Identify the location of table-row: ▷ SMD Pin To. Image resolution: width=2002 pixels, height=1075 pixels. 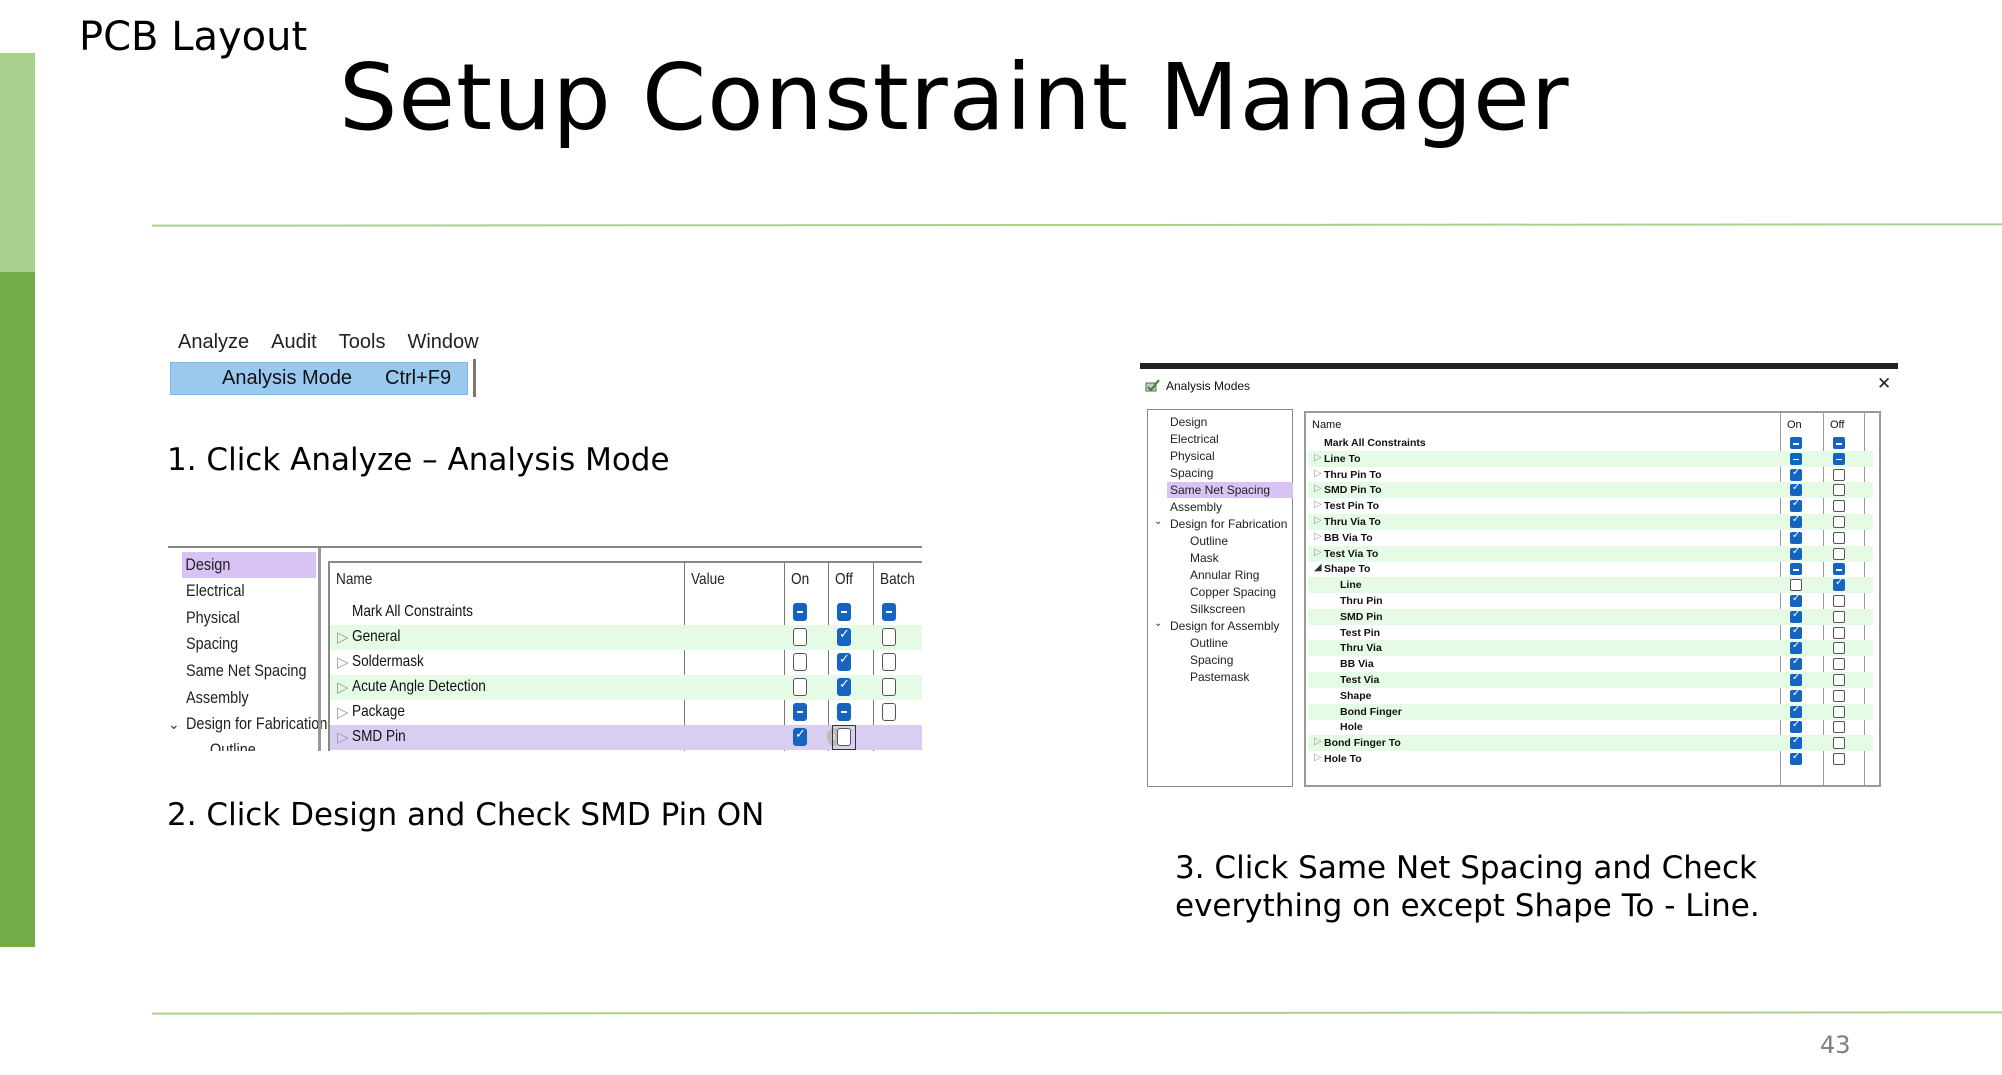
(1590, 490).